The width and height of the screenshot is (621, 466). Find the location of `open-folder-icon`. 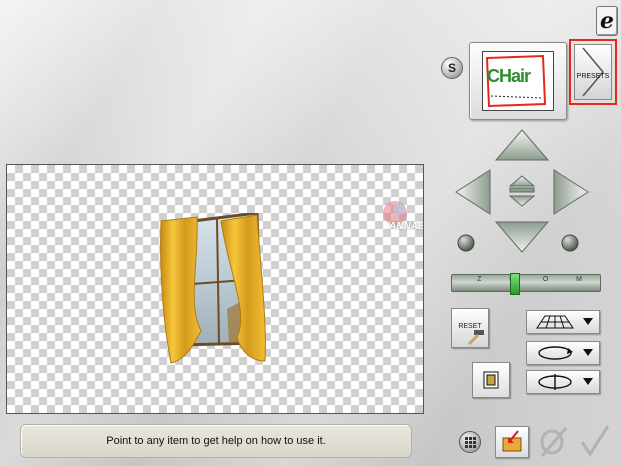

open-folder-icon is located at coordinates (512, 441).